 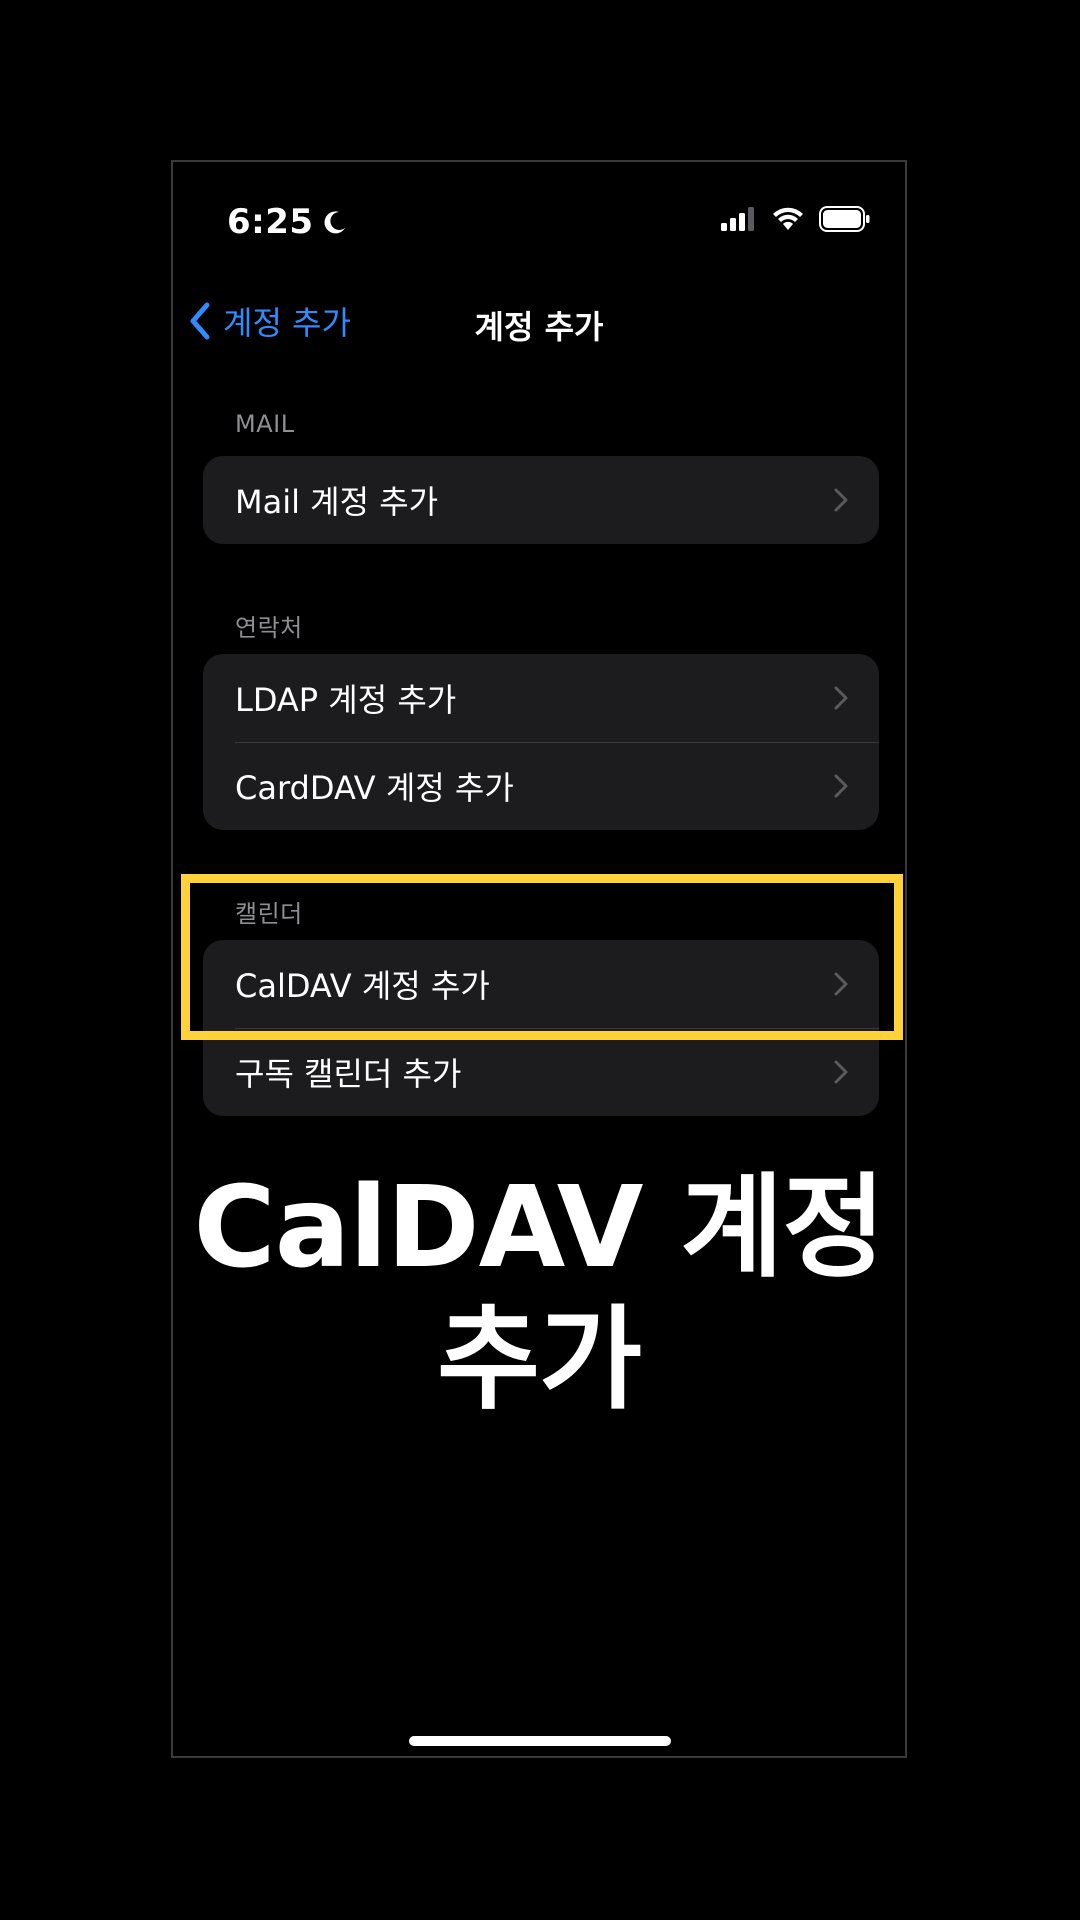 What do you see at coordinates (346, 700) in the screenshot?
I see `row-label: LDAP 계정 추가` at bounding box center [346, 700].